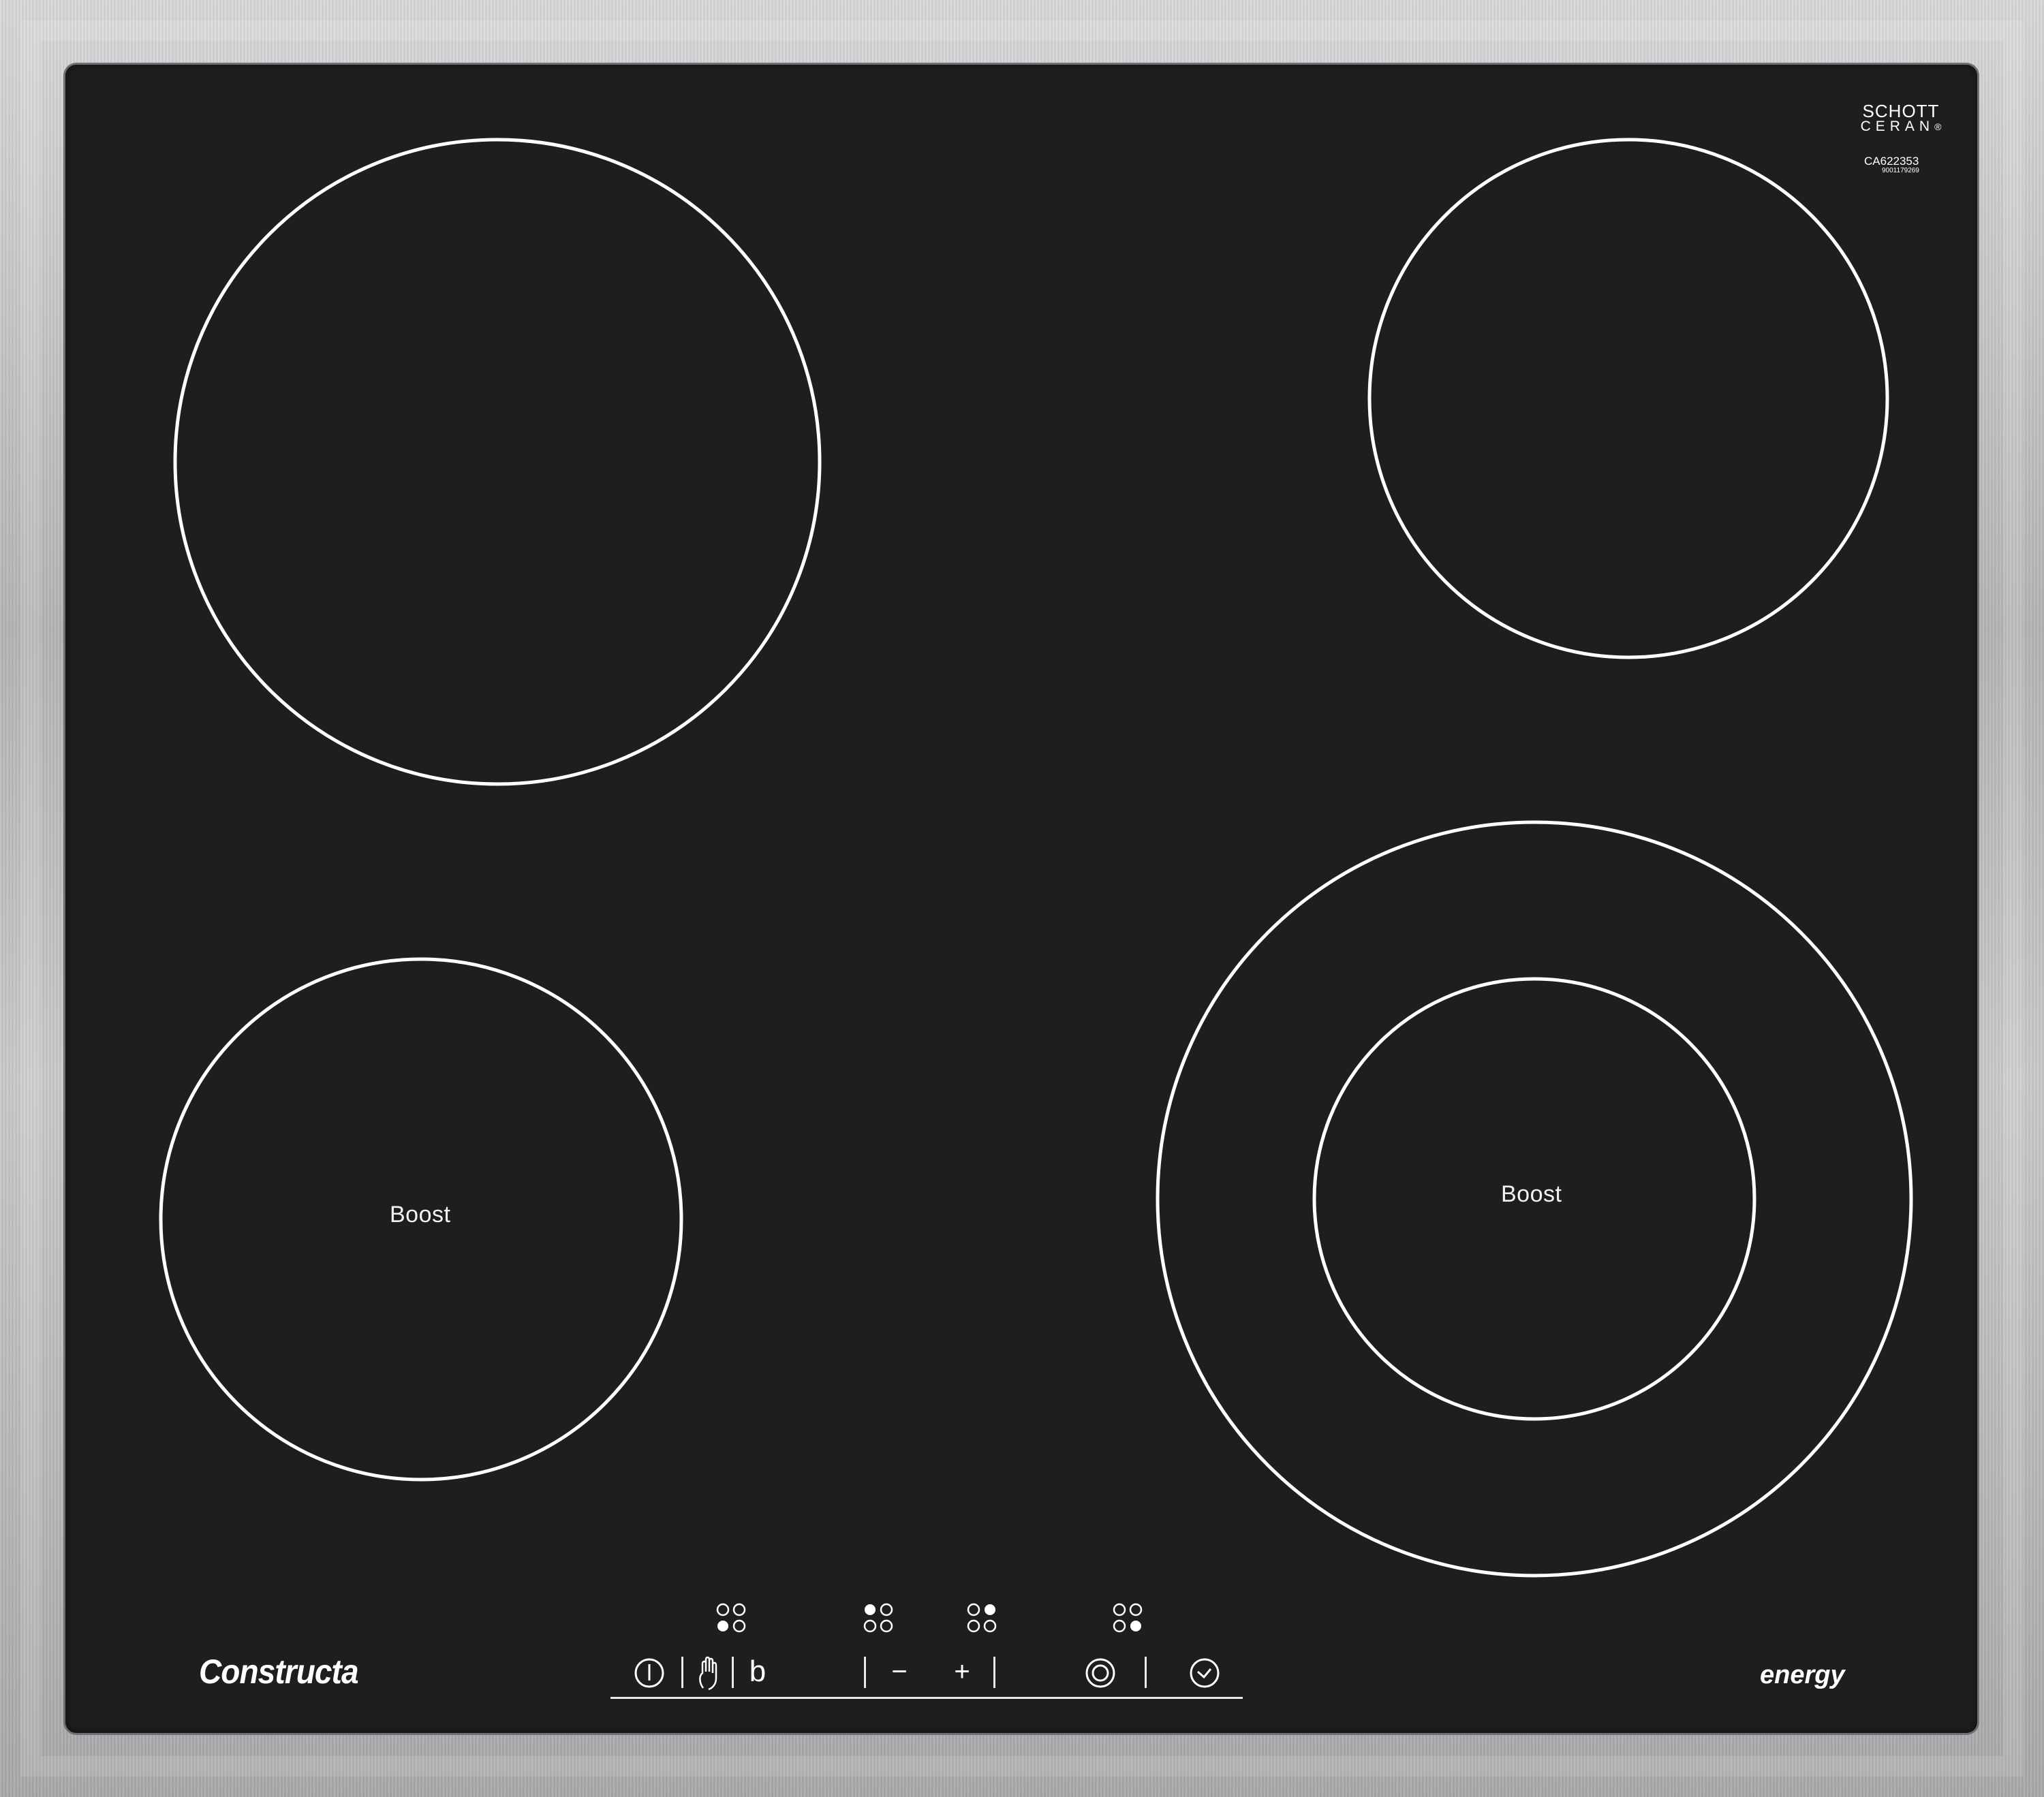  Describe the element at coordinates (497, 462) in the screenshot. I see `zone-rear-left-ring` at that location.